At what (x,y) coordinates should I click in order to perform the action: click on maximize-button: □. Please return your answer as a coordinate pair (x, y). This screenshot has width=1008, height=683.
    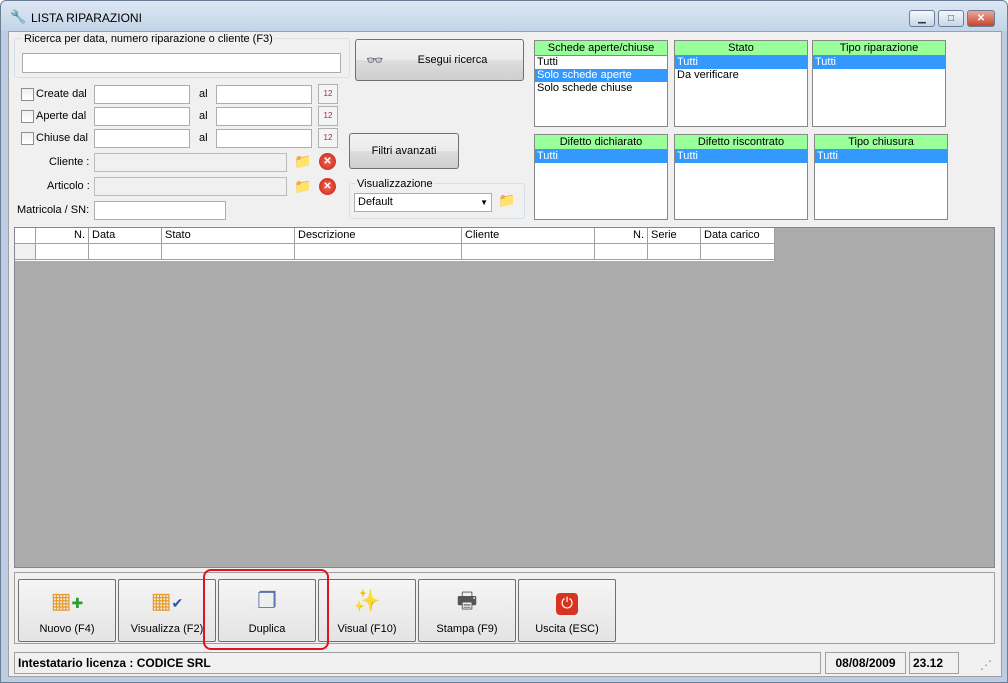
    Looking at the image, I should click on (951, 18).